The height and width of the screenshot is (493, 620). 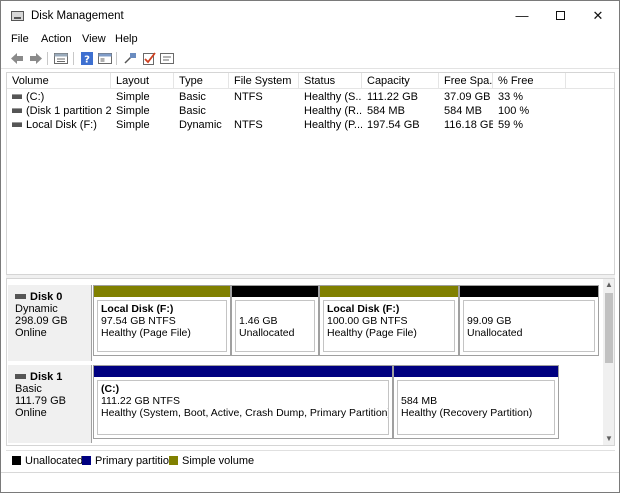 What do you see at coordinates (167, 58) in the screenshot?
I see `properties-icon` at bounding box center [167, 58].